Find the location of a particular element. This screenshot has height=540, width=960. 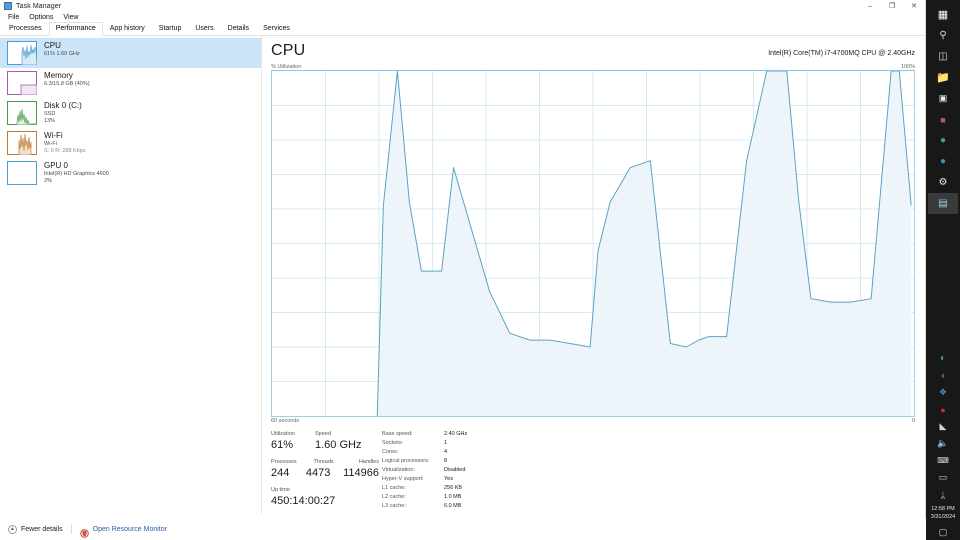

cpu-thumbnail-icon is located at coordinates (22, 53).